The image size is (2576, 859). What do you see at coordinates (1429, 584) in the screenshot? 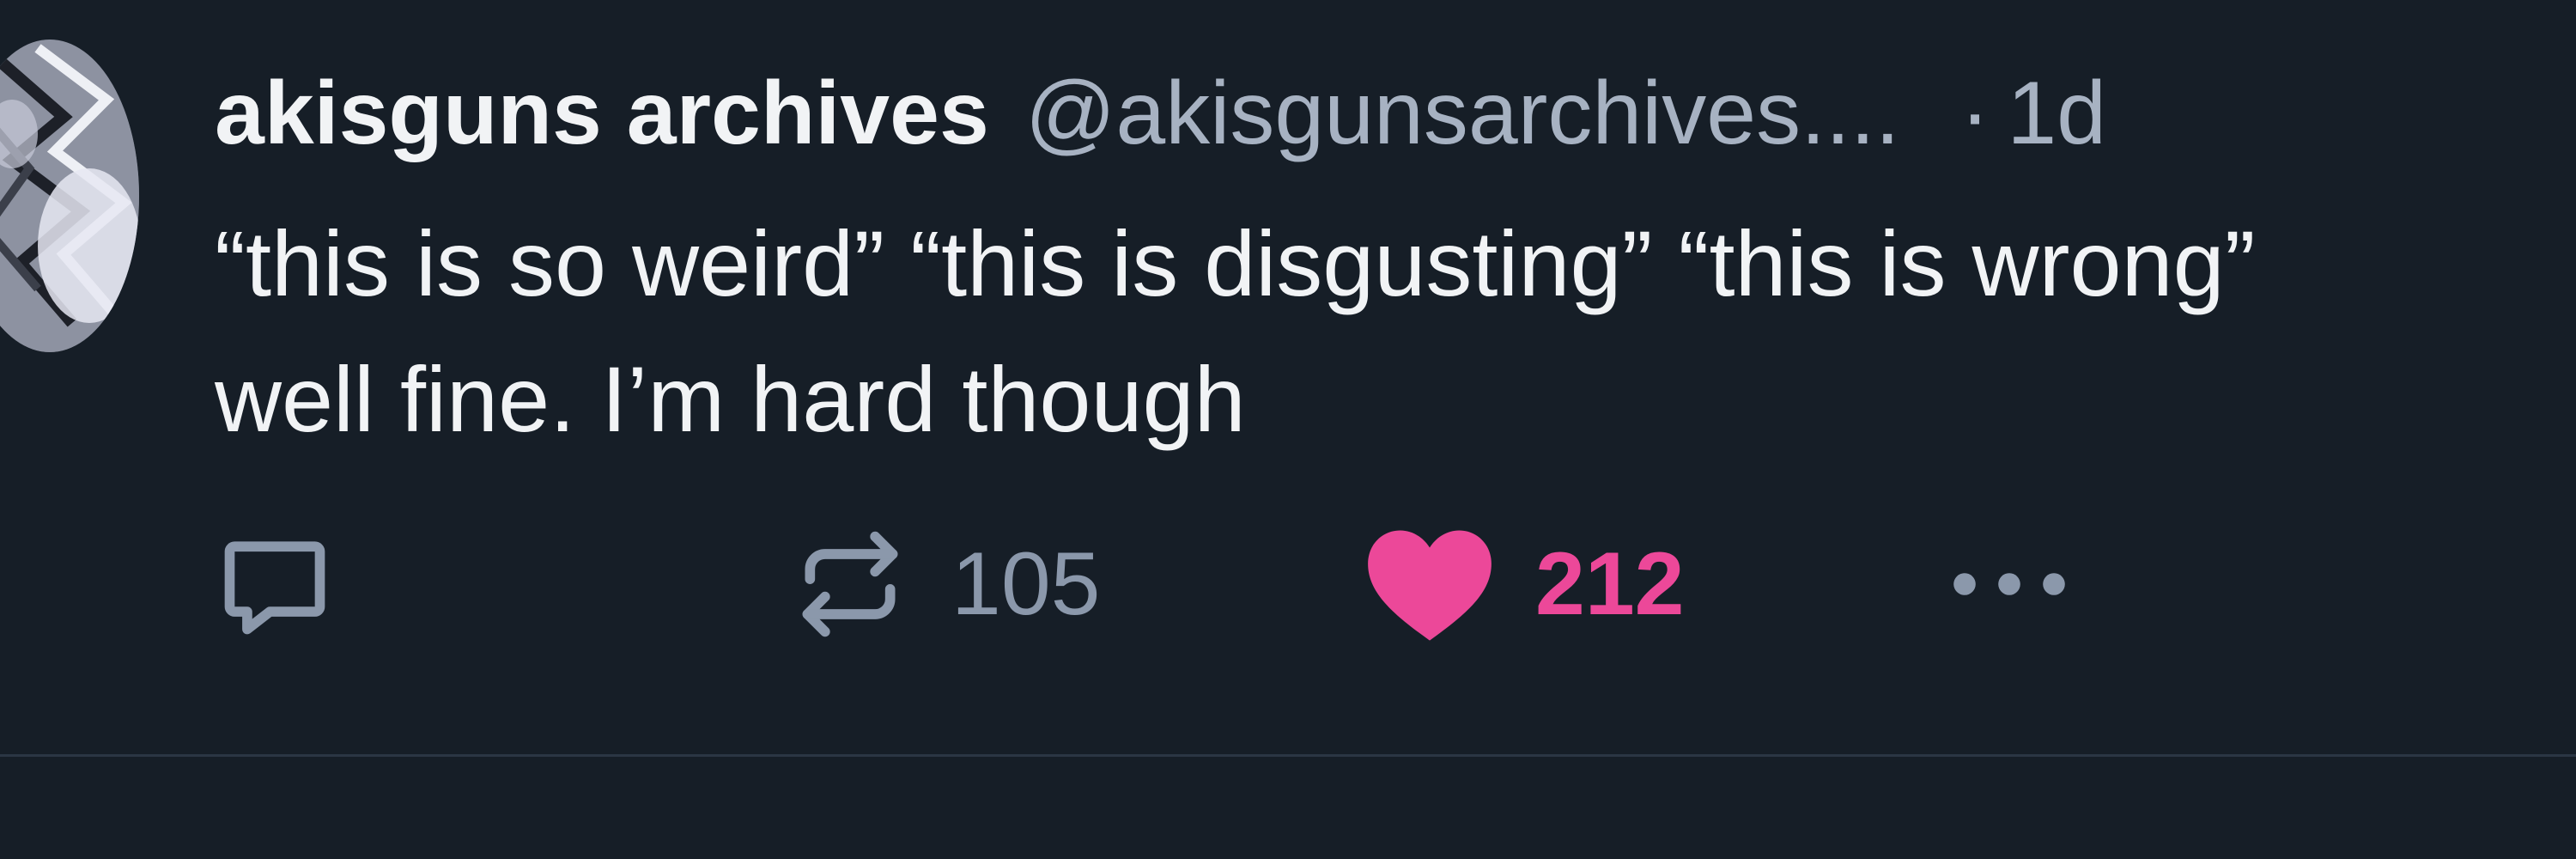
I see `heart-icon` at bounding box center [1429, 584].